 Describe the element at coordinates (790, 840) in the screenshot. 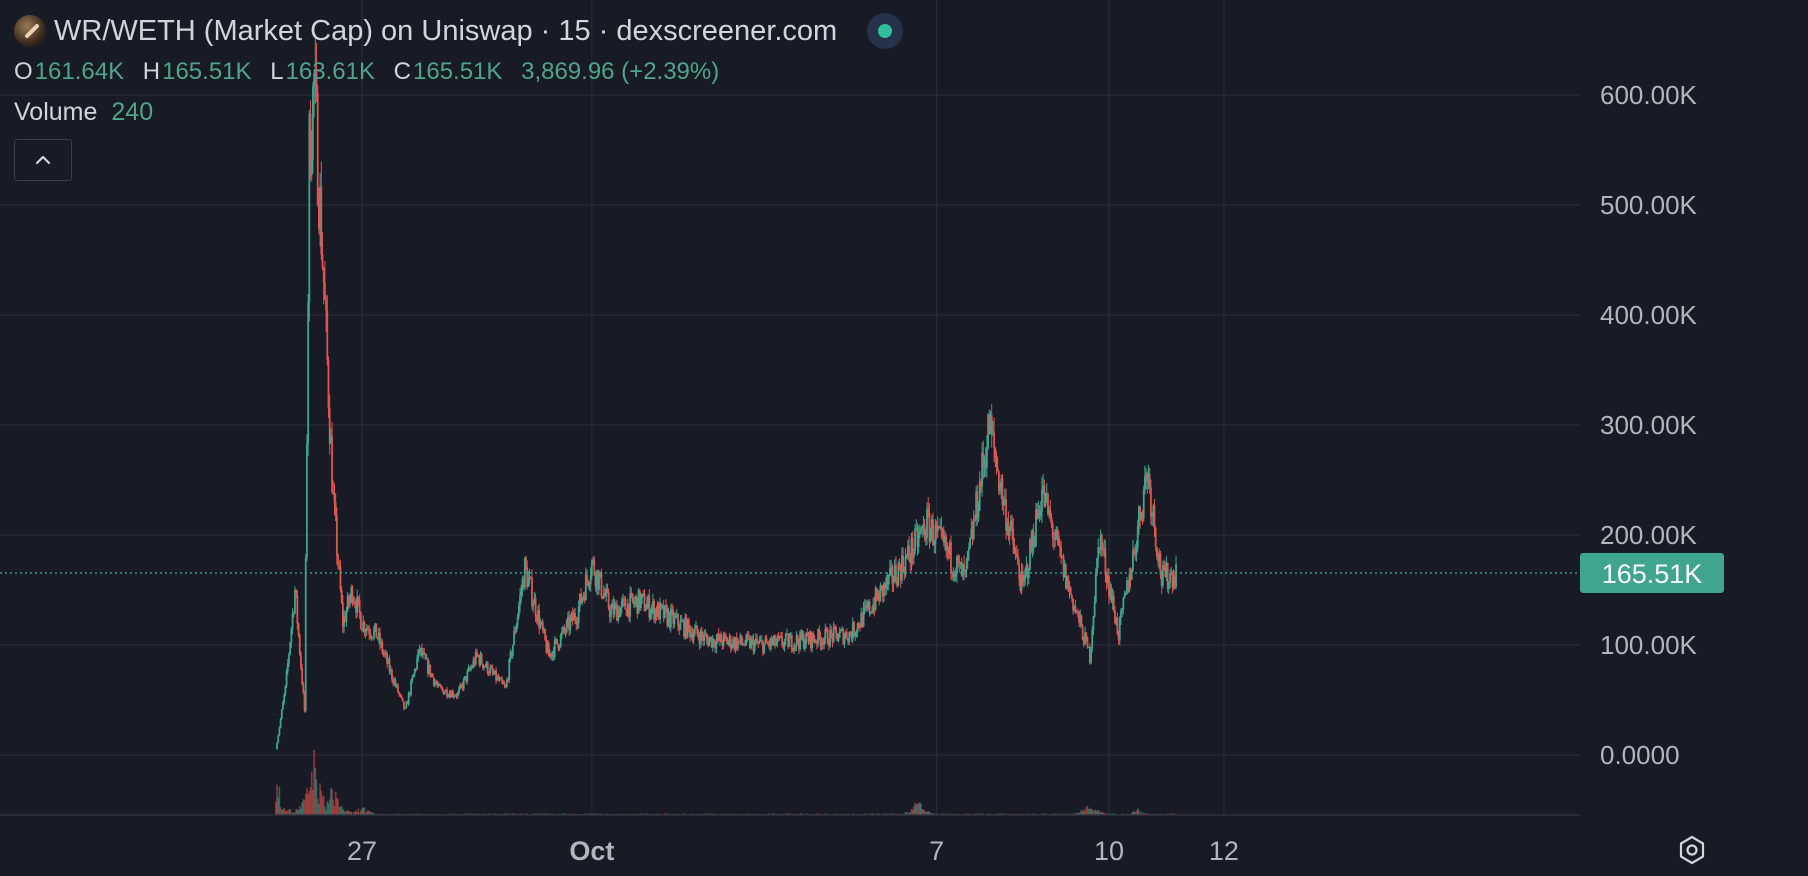

I see `time-axis: 27 Oct 7 10 12` at that location.